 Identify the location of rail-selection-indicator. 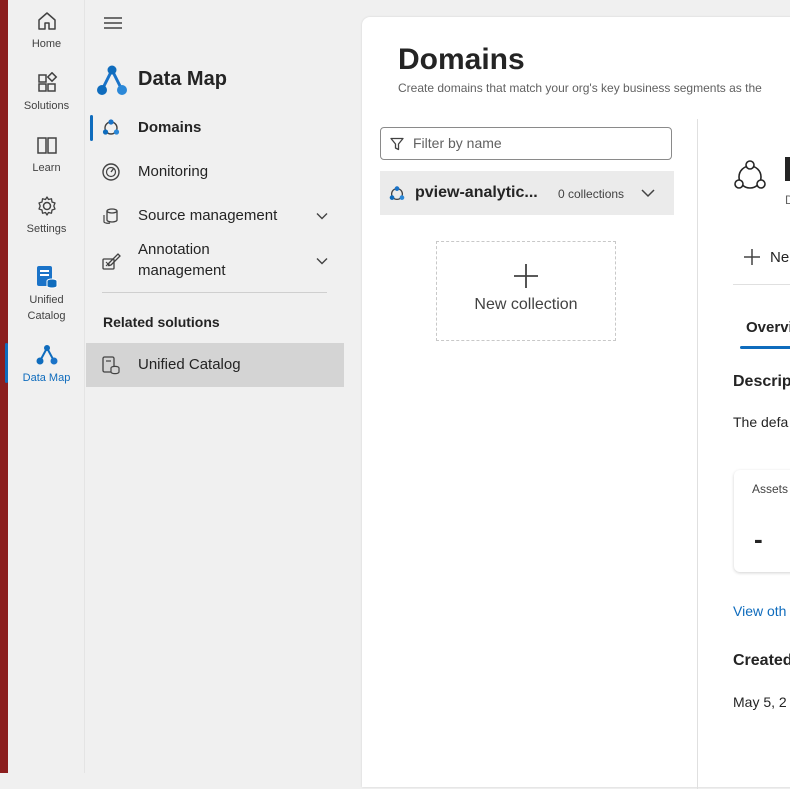
(6, 363).